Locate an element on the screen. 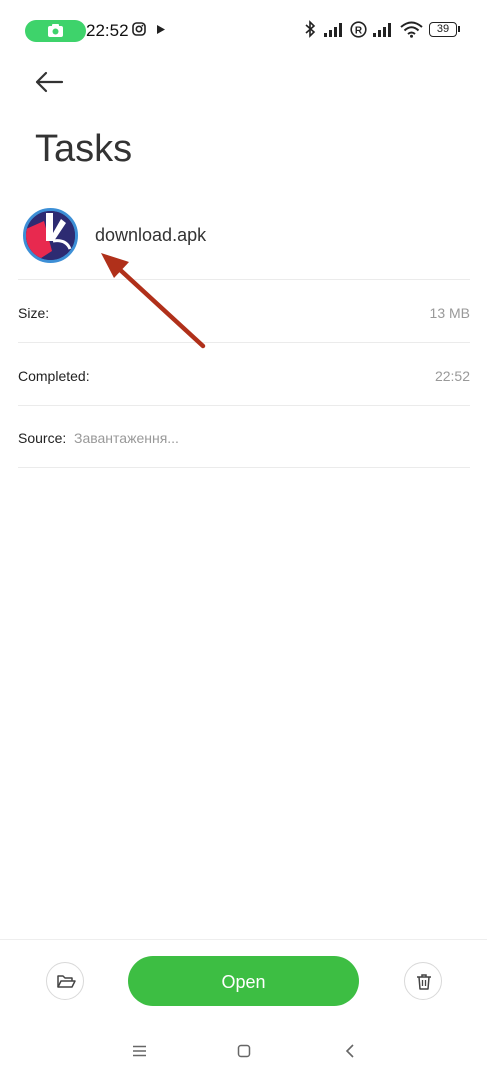  completed-label: Completed: is located at coordinates (54, 376).